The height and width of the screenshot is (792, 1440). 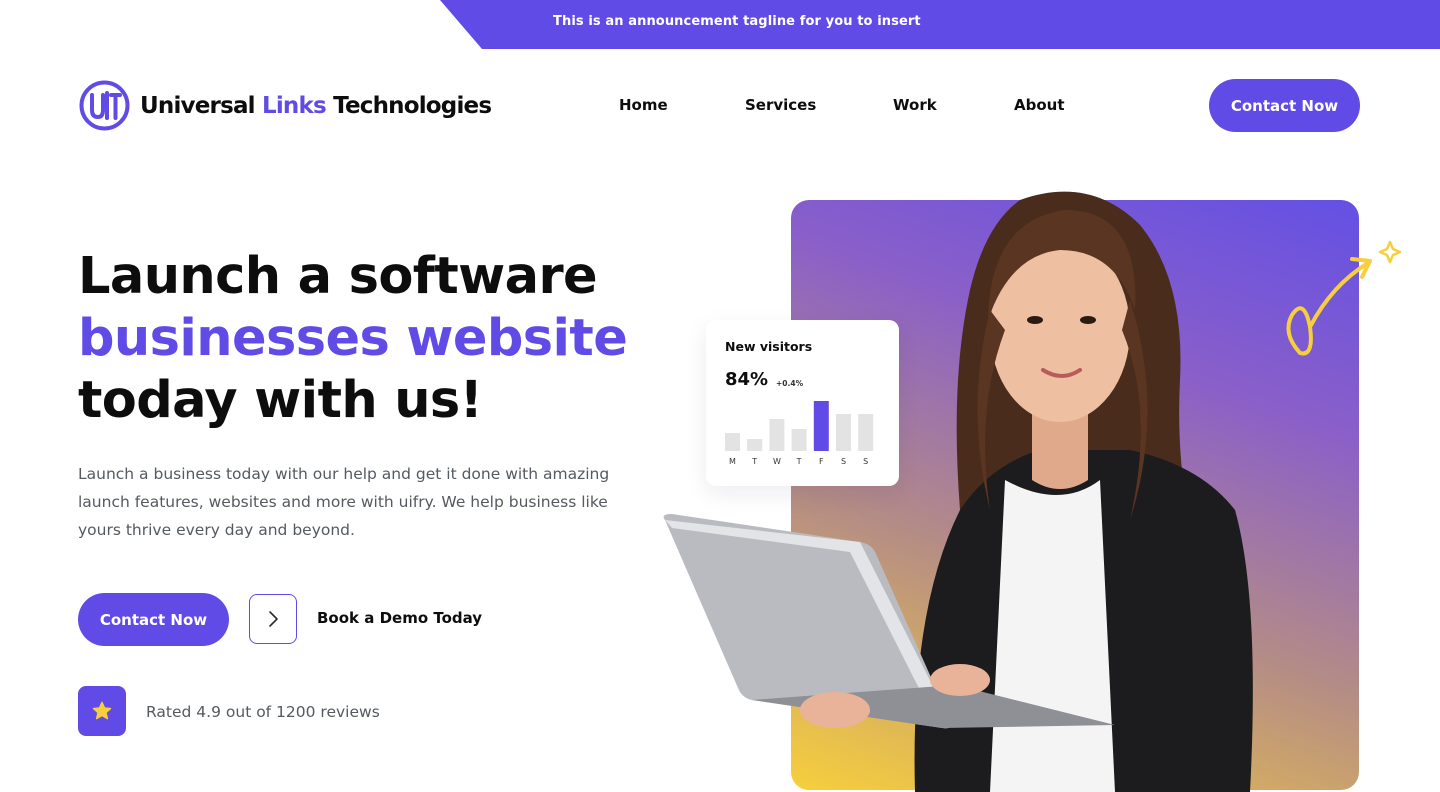 I want to click on visitors-card-value: 84%, so click(x=747, y=379).